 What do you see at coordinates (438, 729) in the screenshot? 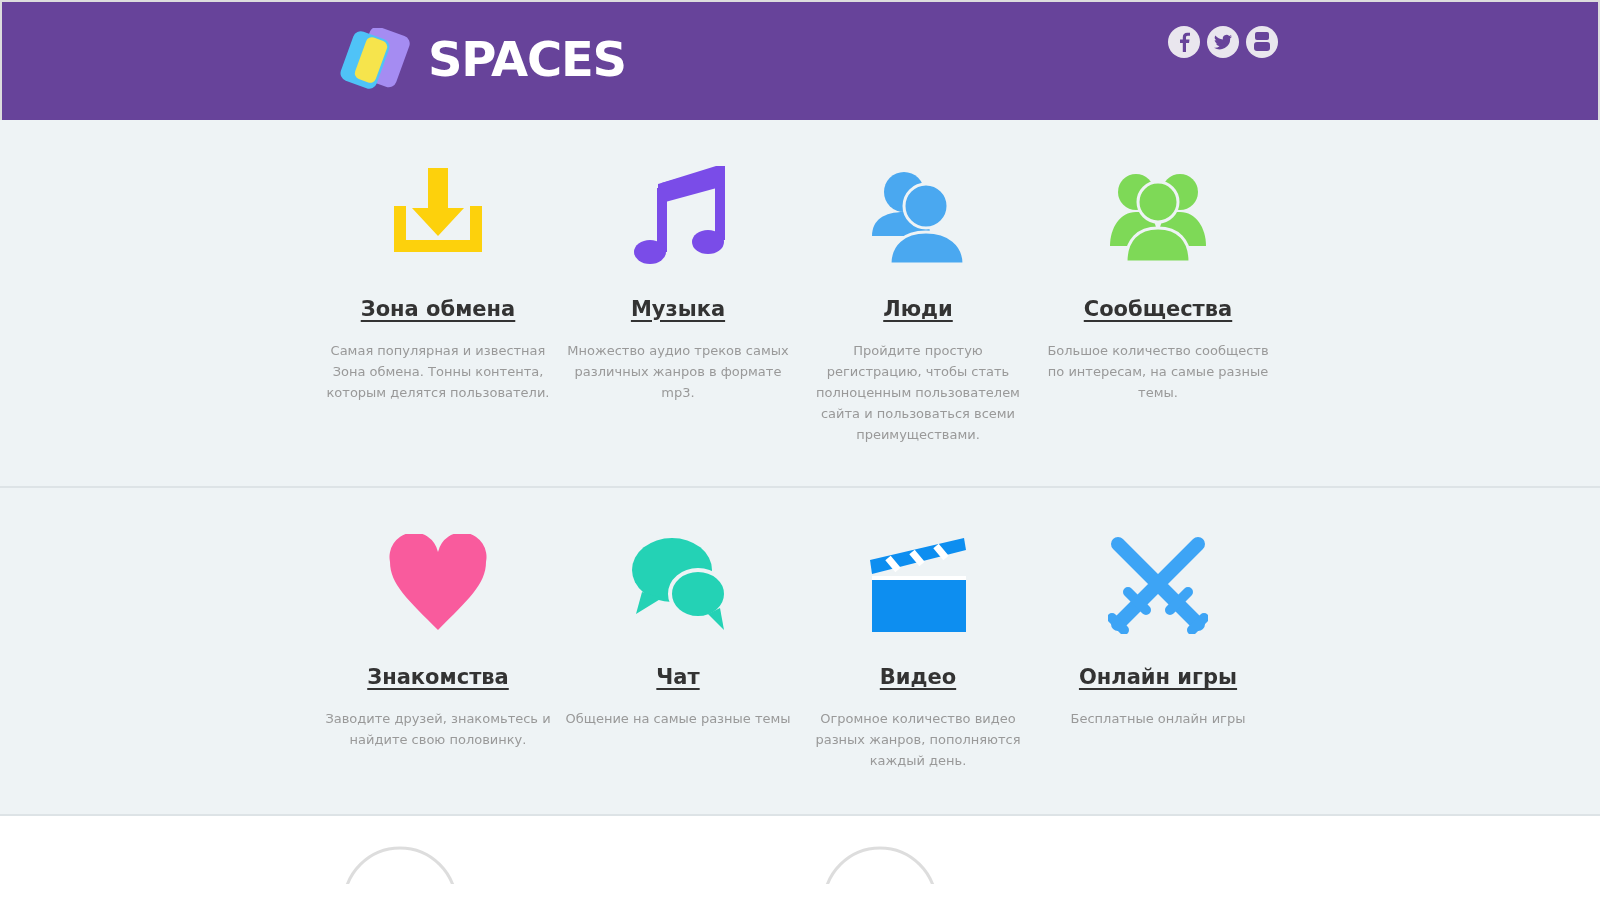
I see `feature-description: Заводите друзей, знакомьтесь и найдите свою половинку.` at bounding box center [438, 729].